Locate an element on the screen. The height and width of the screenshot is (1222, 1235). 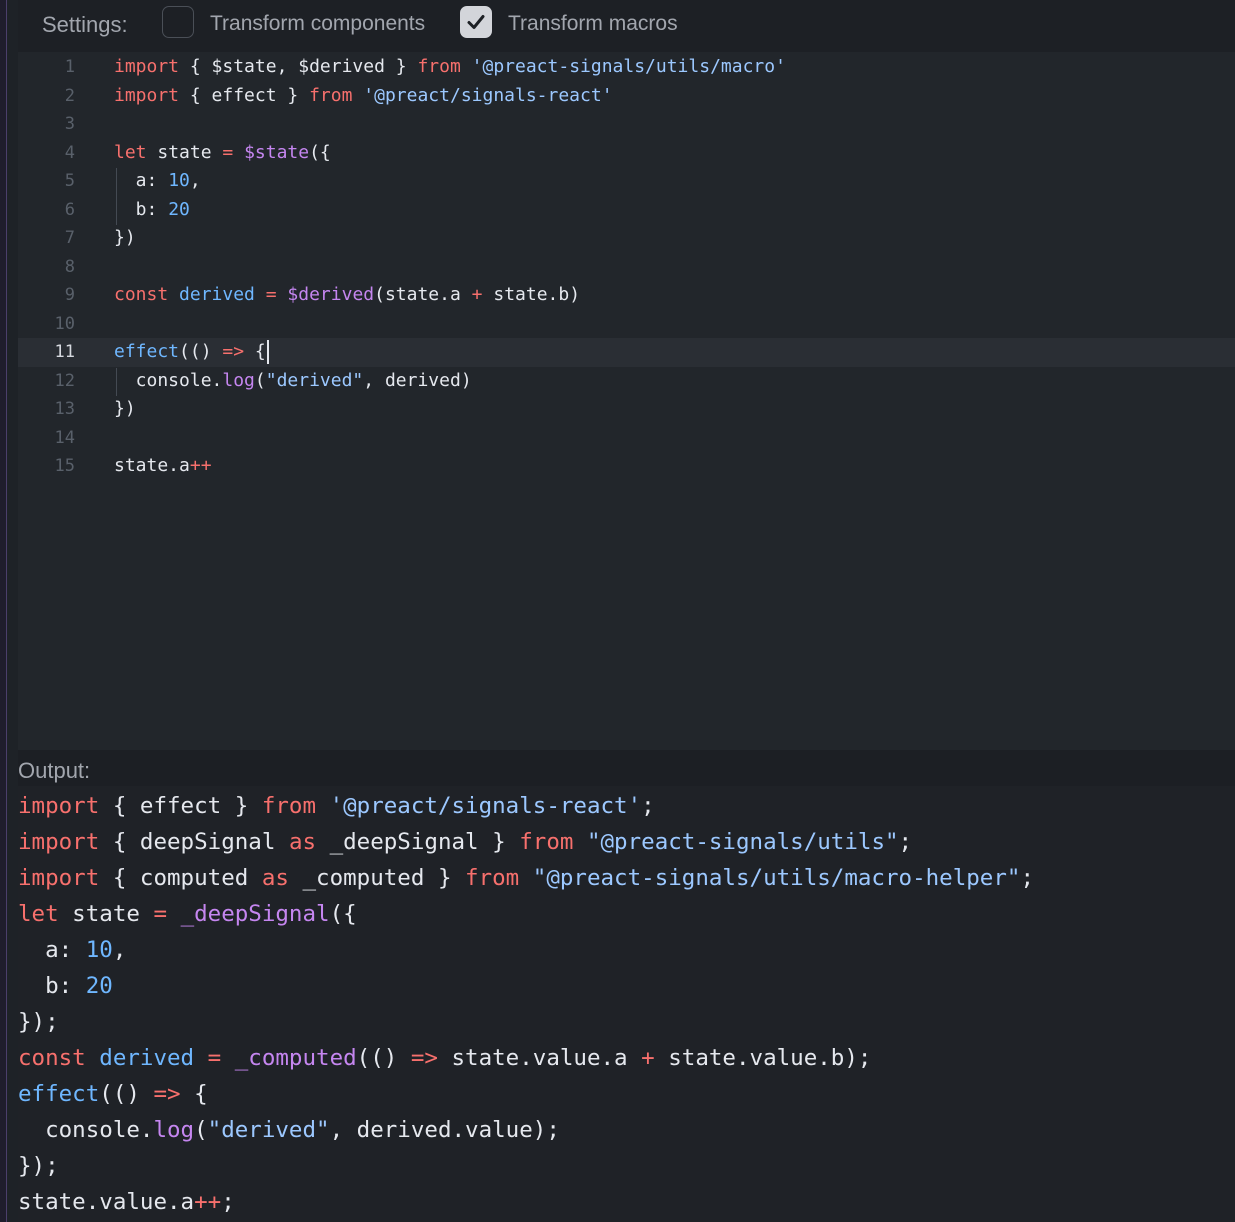
code-line: 4 let state = $state({ is located at coordinates (626, 153).